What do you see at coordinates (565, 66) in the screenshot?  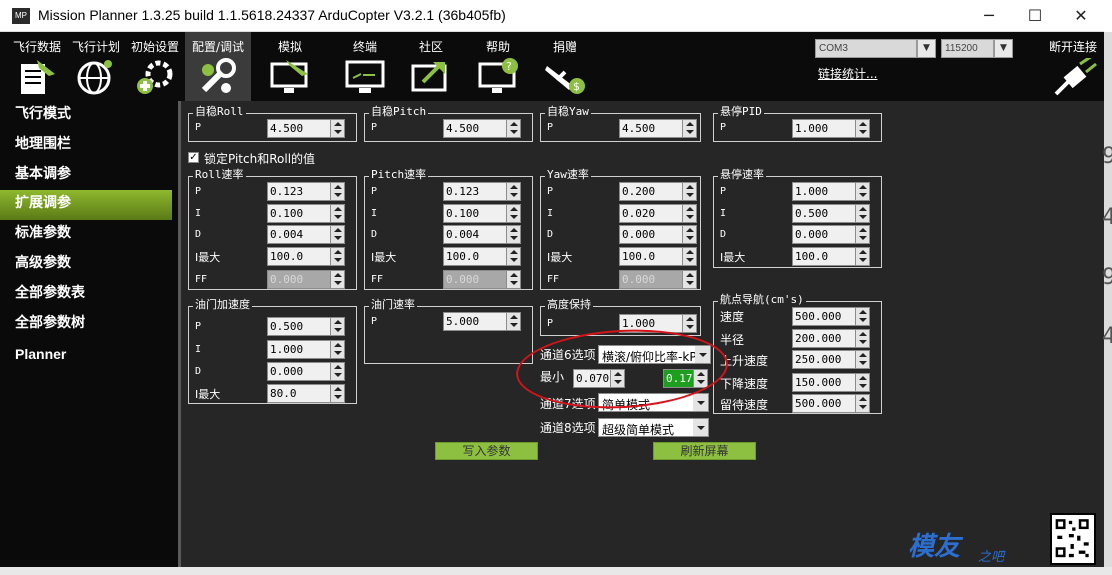 I see `tab-donate: 捐赠 $` at bounding box center [565, 66].